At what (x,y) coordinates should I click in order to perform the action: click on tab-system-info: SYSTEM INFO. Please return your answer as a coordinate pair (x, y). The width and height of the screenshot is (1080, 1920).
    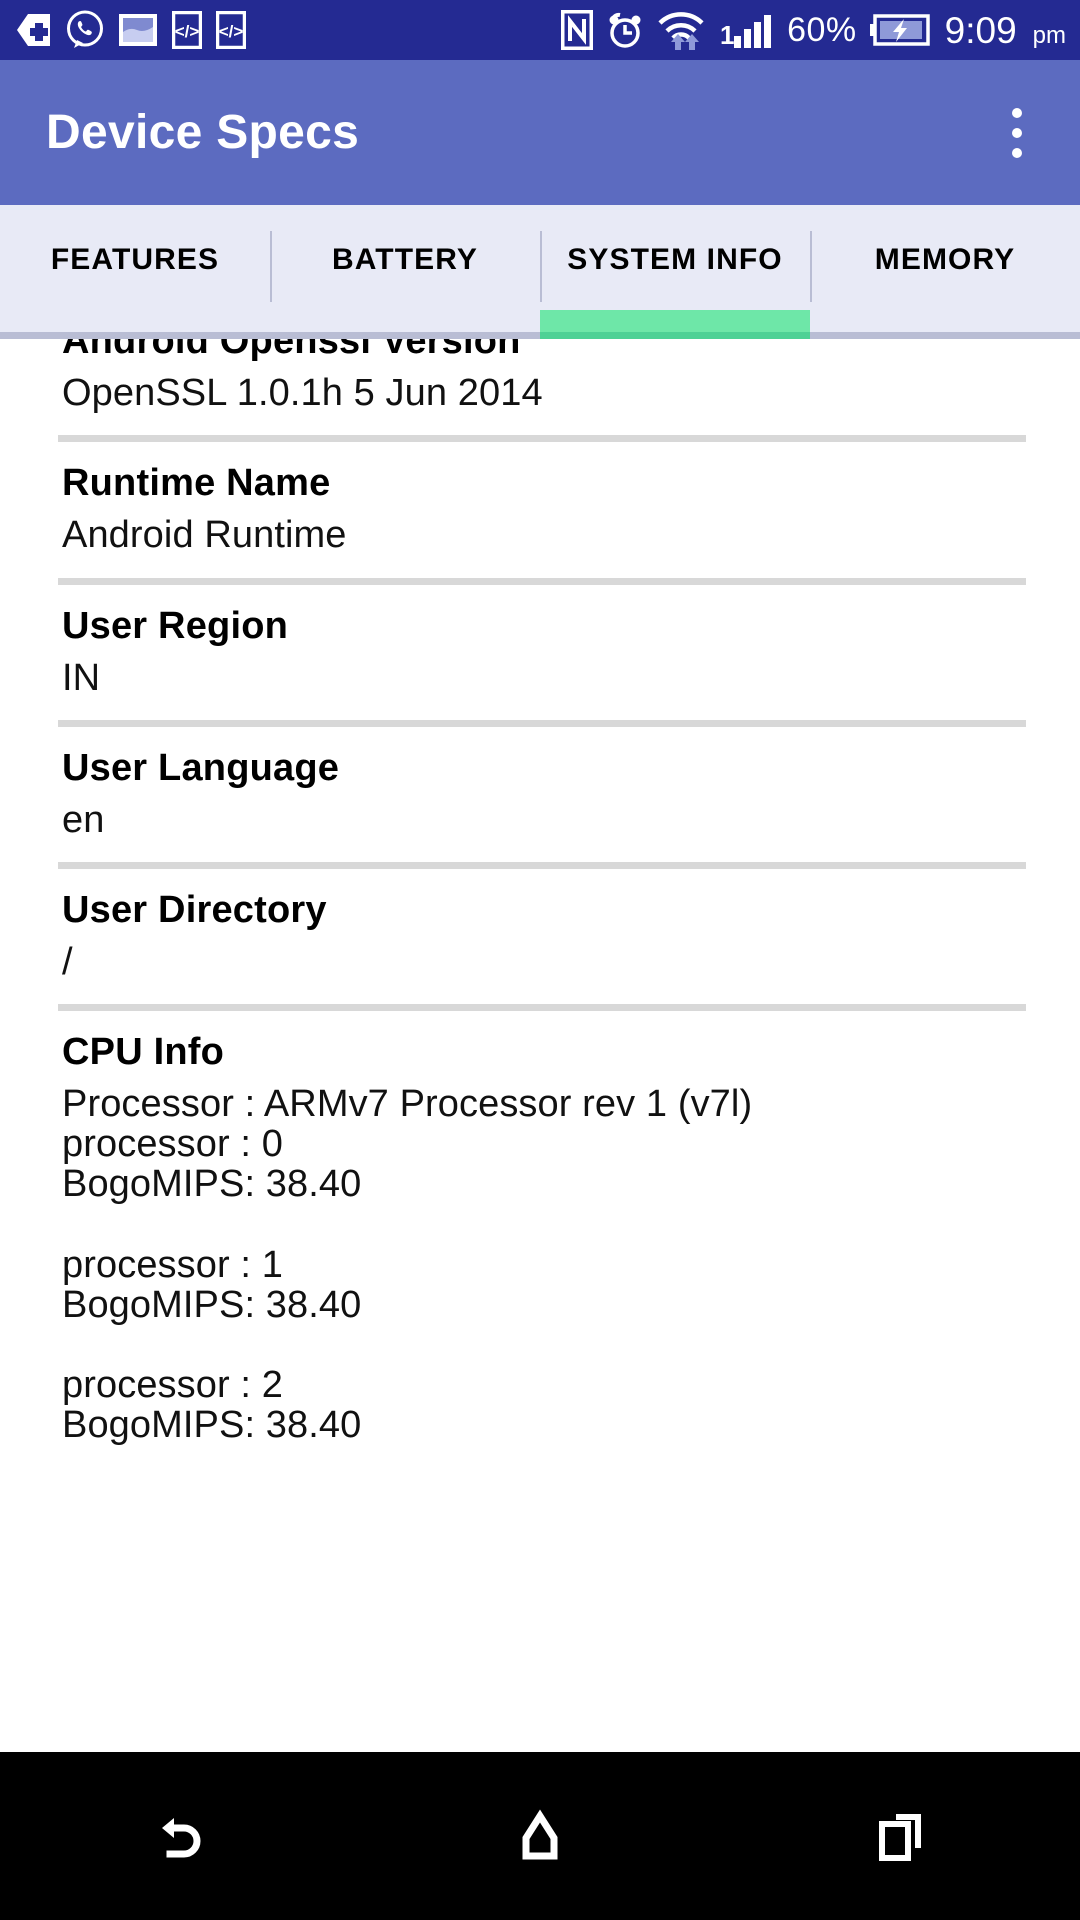
    Looking at the image, I should click on (675, 268).